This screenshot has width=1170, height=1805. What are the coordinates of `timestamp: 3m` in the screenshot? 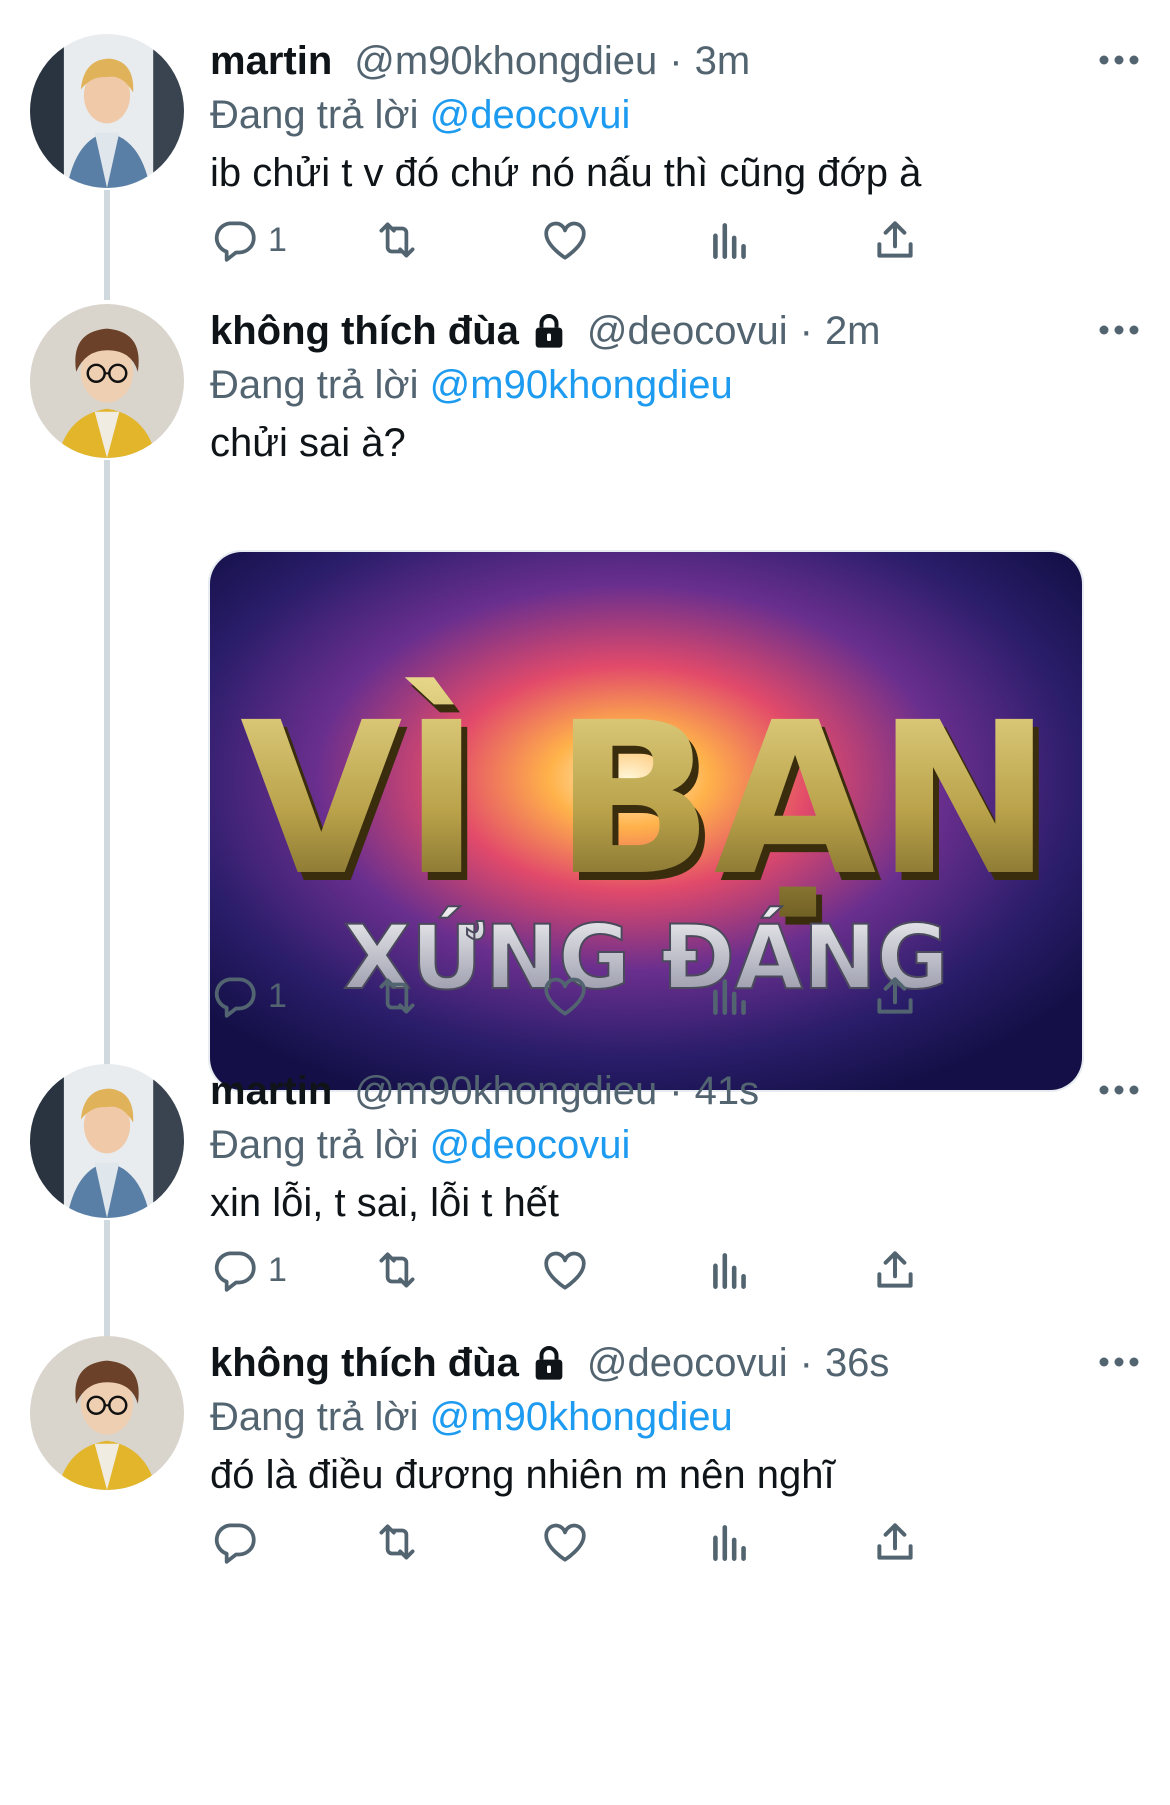 It's located at (723, 61).